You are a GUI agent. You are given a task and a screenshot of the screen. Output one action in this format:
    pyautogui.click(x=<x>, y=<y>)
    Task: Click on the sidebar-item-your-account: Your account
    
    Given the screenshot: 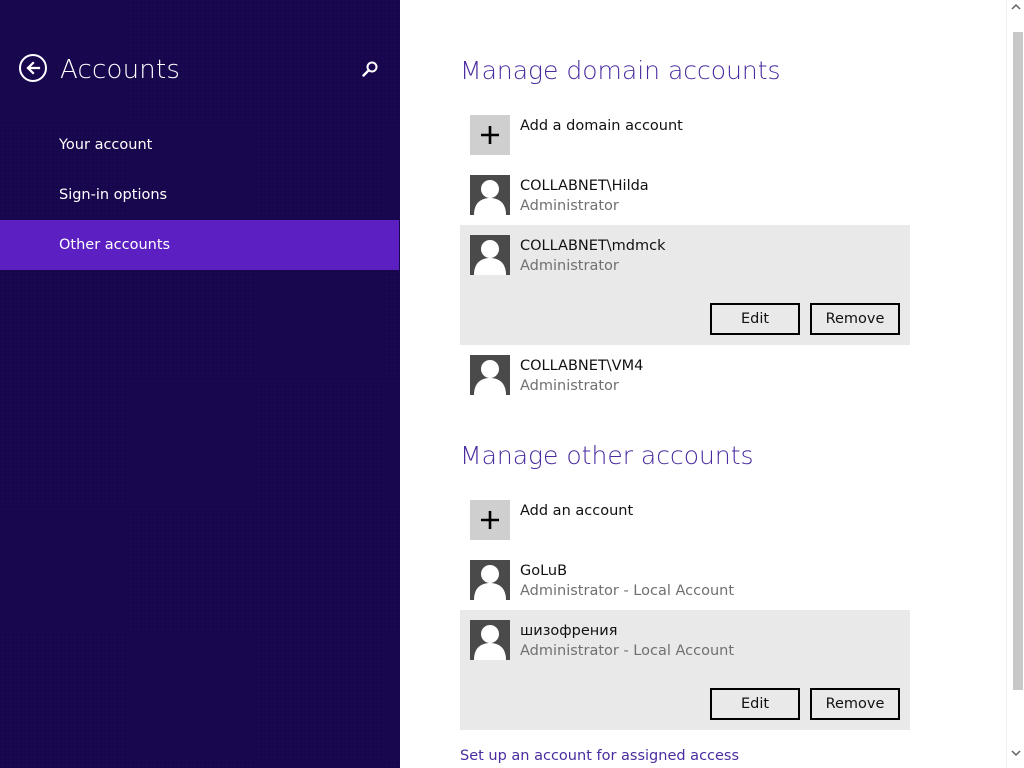 What is the action you would take?
    pyautogui.click(x=199, y=145)
    